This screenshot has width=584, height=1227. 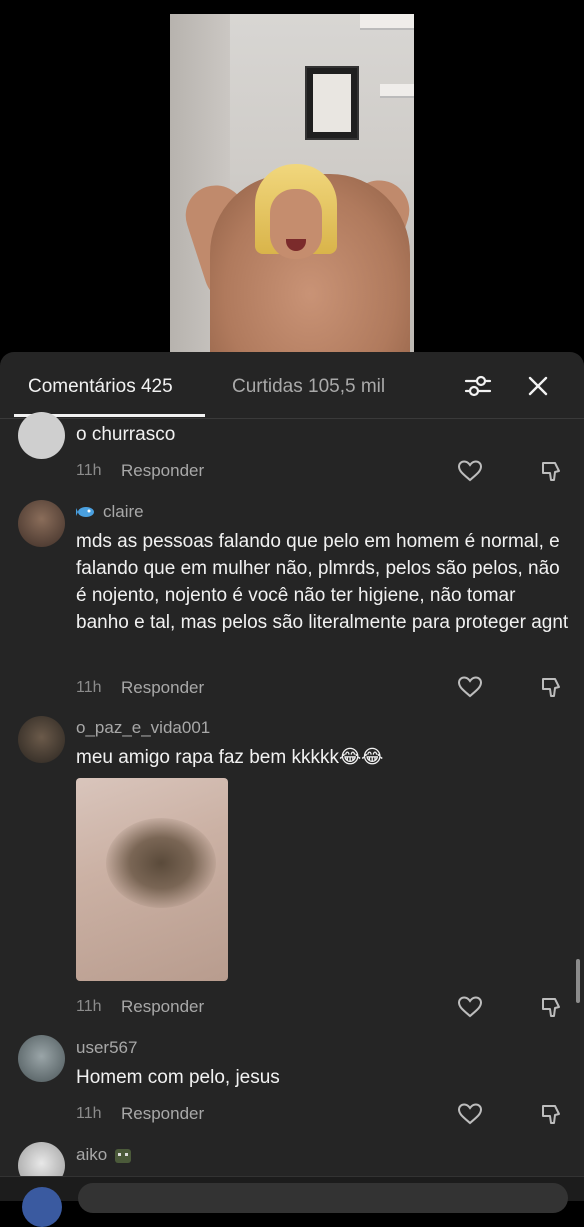 I want to click on close-icon, so click(x=538, y=386).